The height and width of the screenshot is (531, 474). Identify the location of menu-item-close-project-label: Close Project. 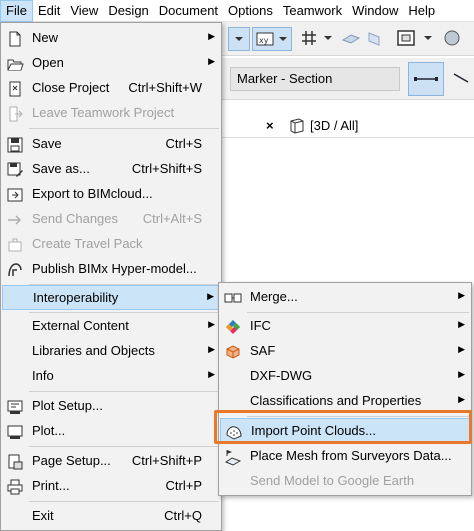
(71, 87).